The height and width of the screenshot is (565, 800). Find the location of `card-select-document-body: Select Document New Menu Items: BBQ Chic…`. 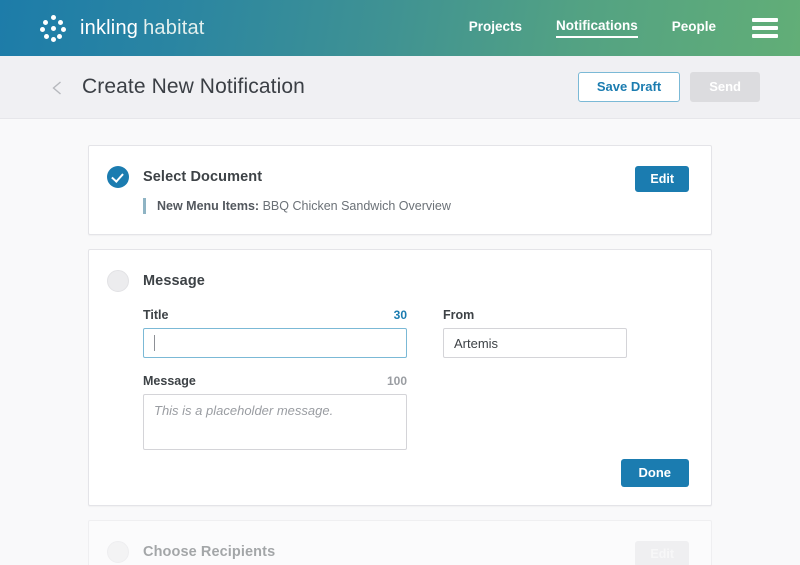

card-select-document-body: Select Document New Menu Items: BBQ Chic… is located at coordinates (382, 190).